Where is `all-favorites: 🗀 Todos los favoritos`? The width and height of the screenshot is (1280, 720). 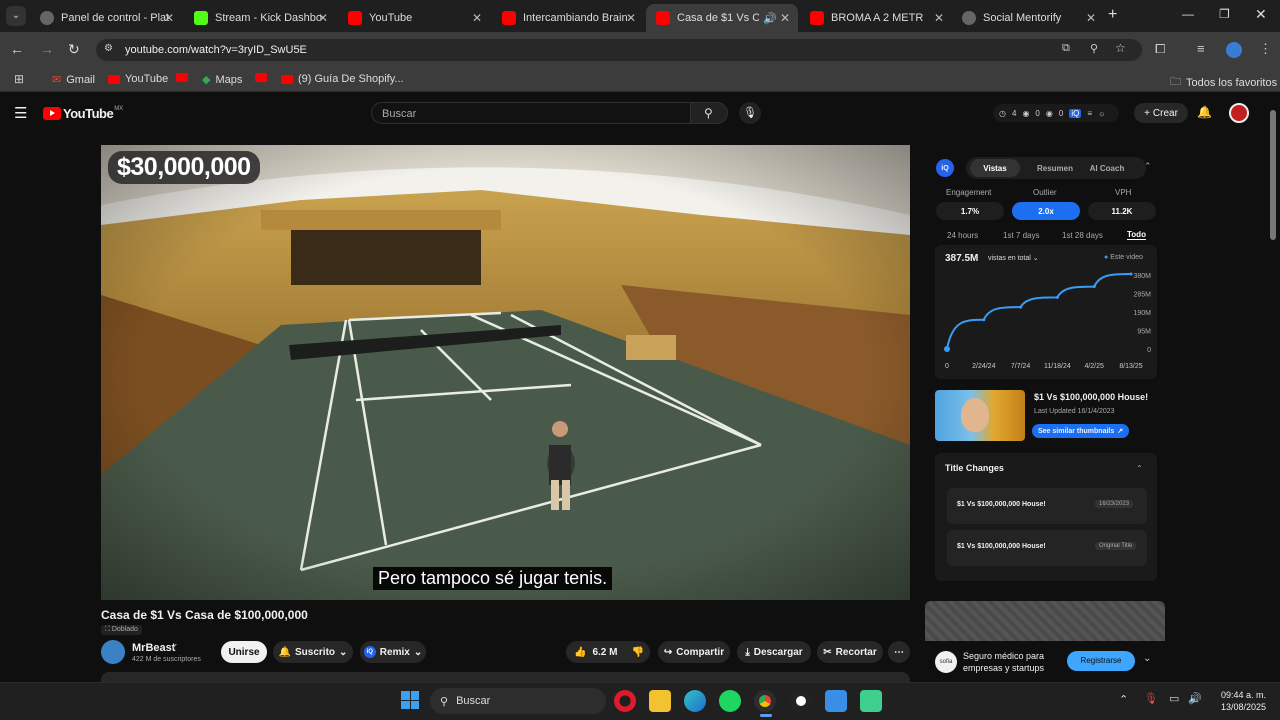 all-favorites: 🗀 Todos los favoritos is located at coordinates (1223, 82).